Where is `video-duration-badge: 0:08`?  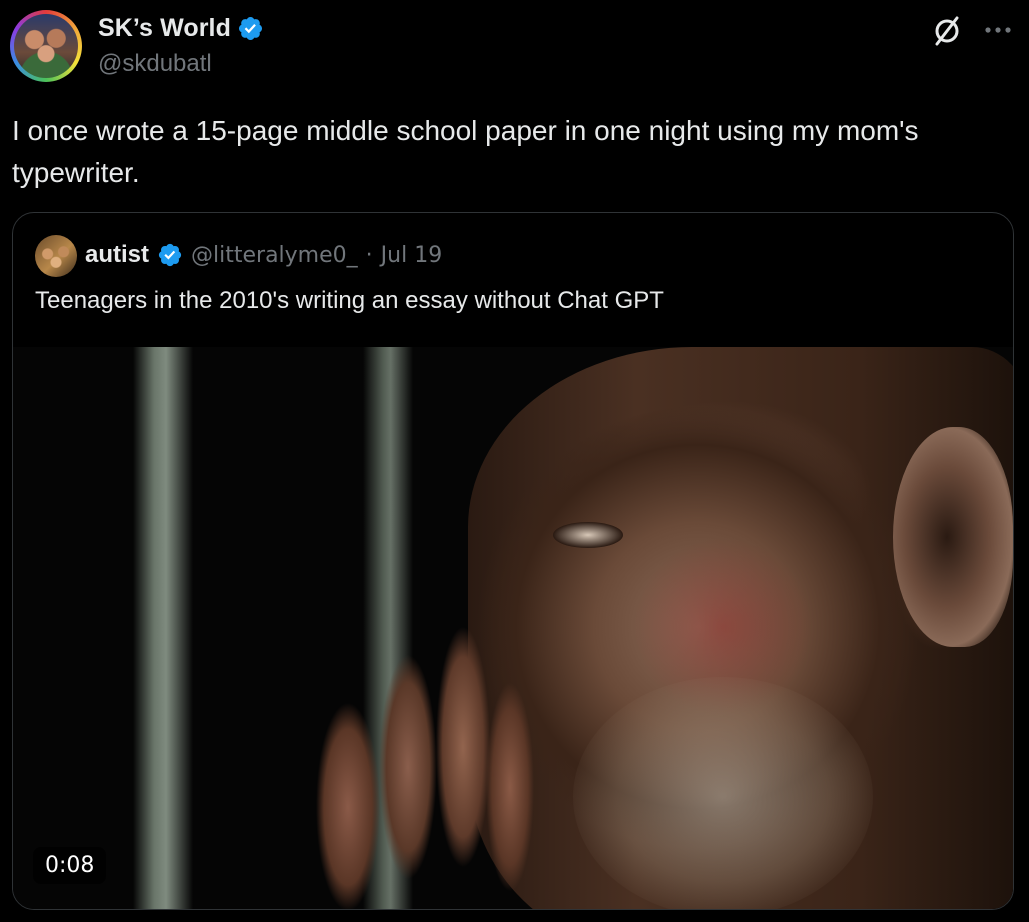 video-duration-badge: 0:08 is located at coordinates (70, 865).